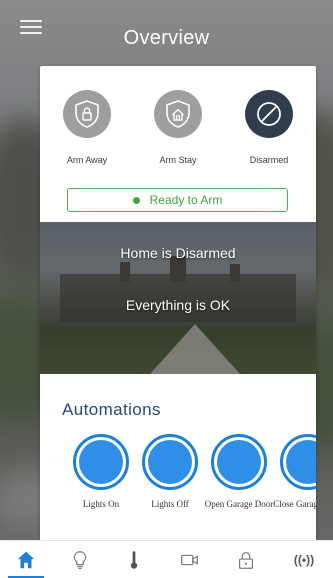 This screenshot has height=578, width=333. I want to click on bottom-tab-bar: ((•)), so click(166, 559).